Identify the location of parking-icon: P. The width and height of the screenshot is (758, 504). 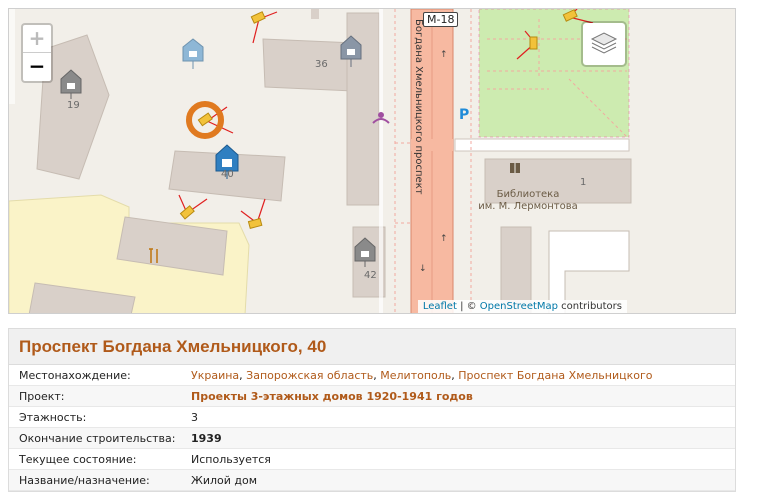
(464, 115).